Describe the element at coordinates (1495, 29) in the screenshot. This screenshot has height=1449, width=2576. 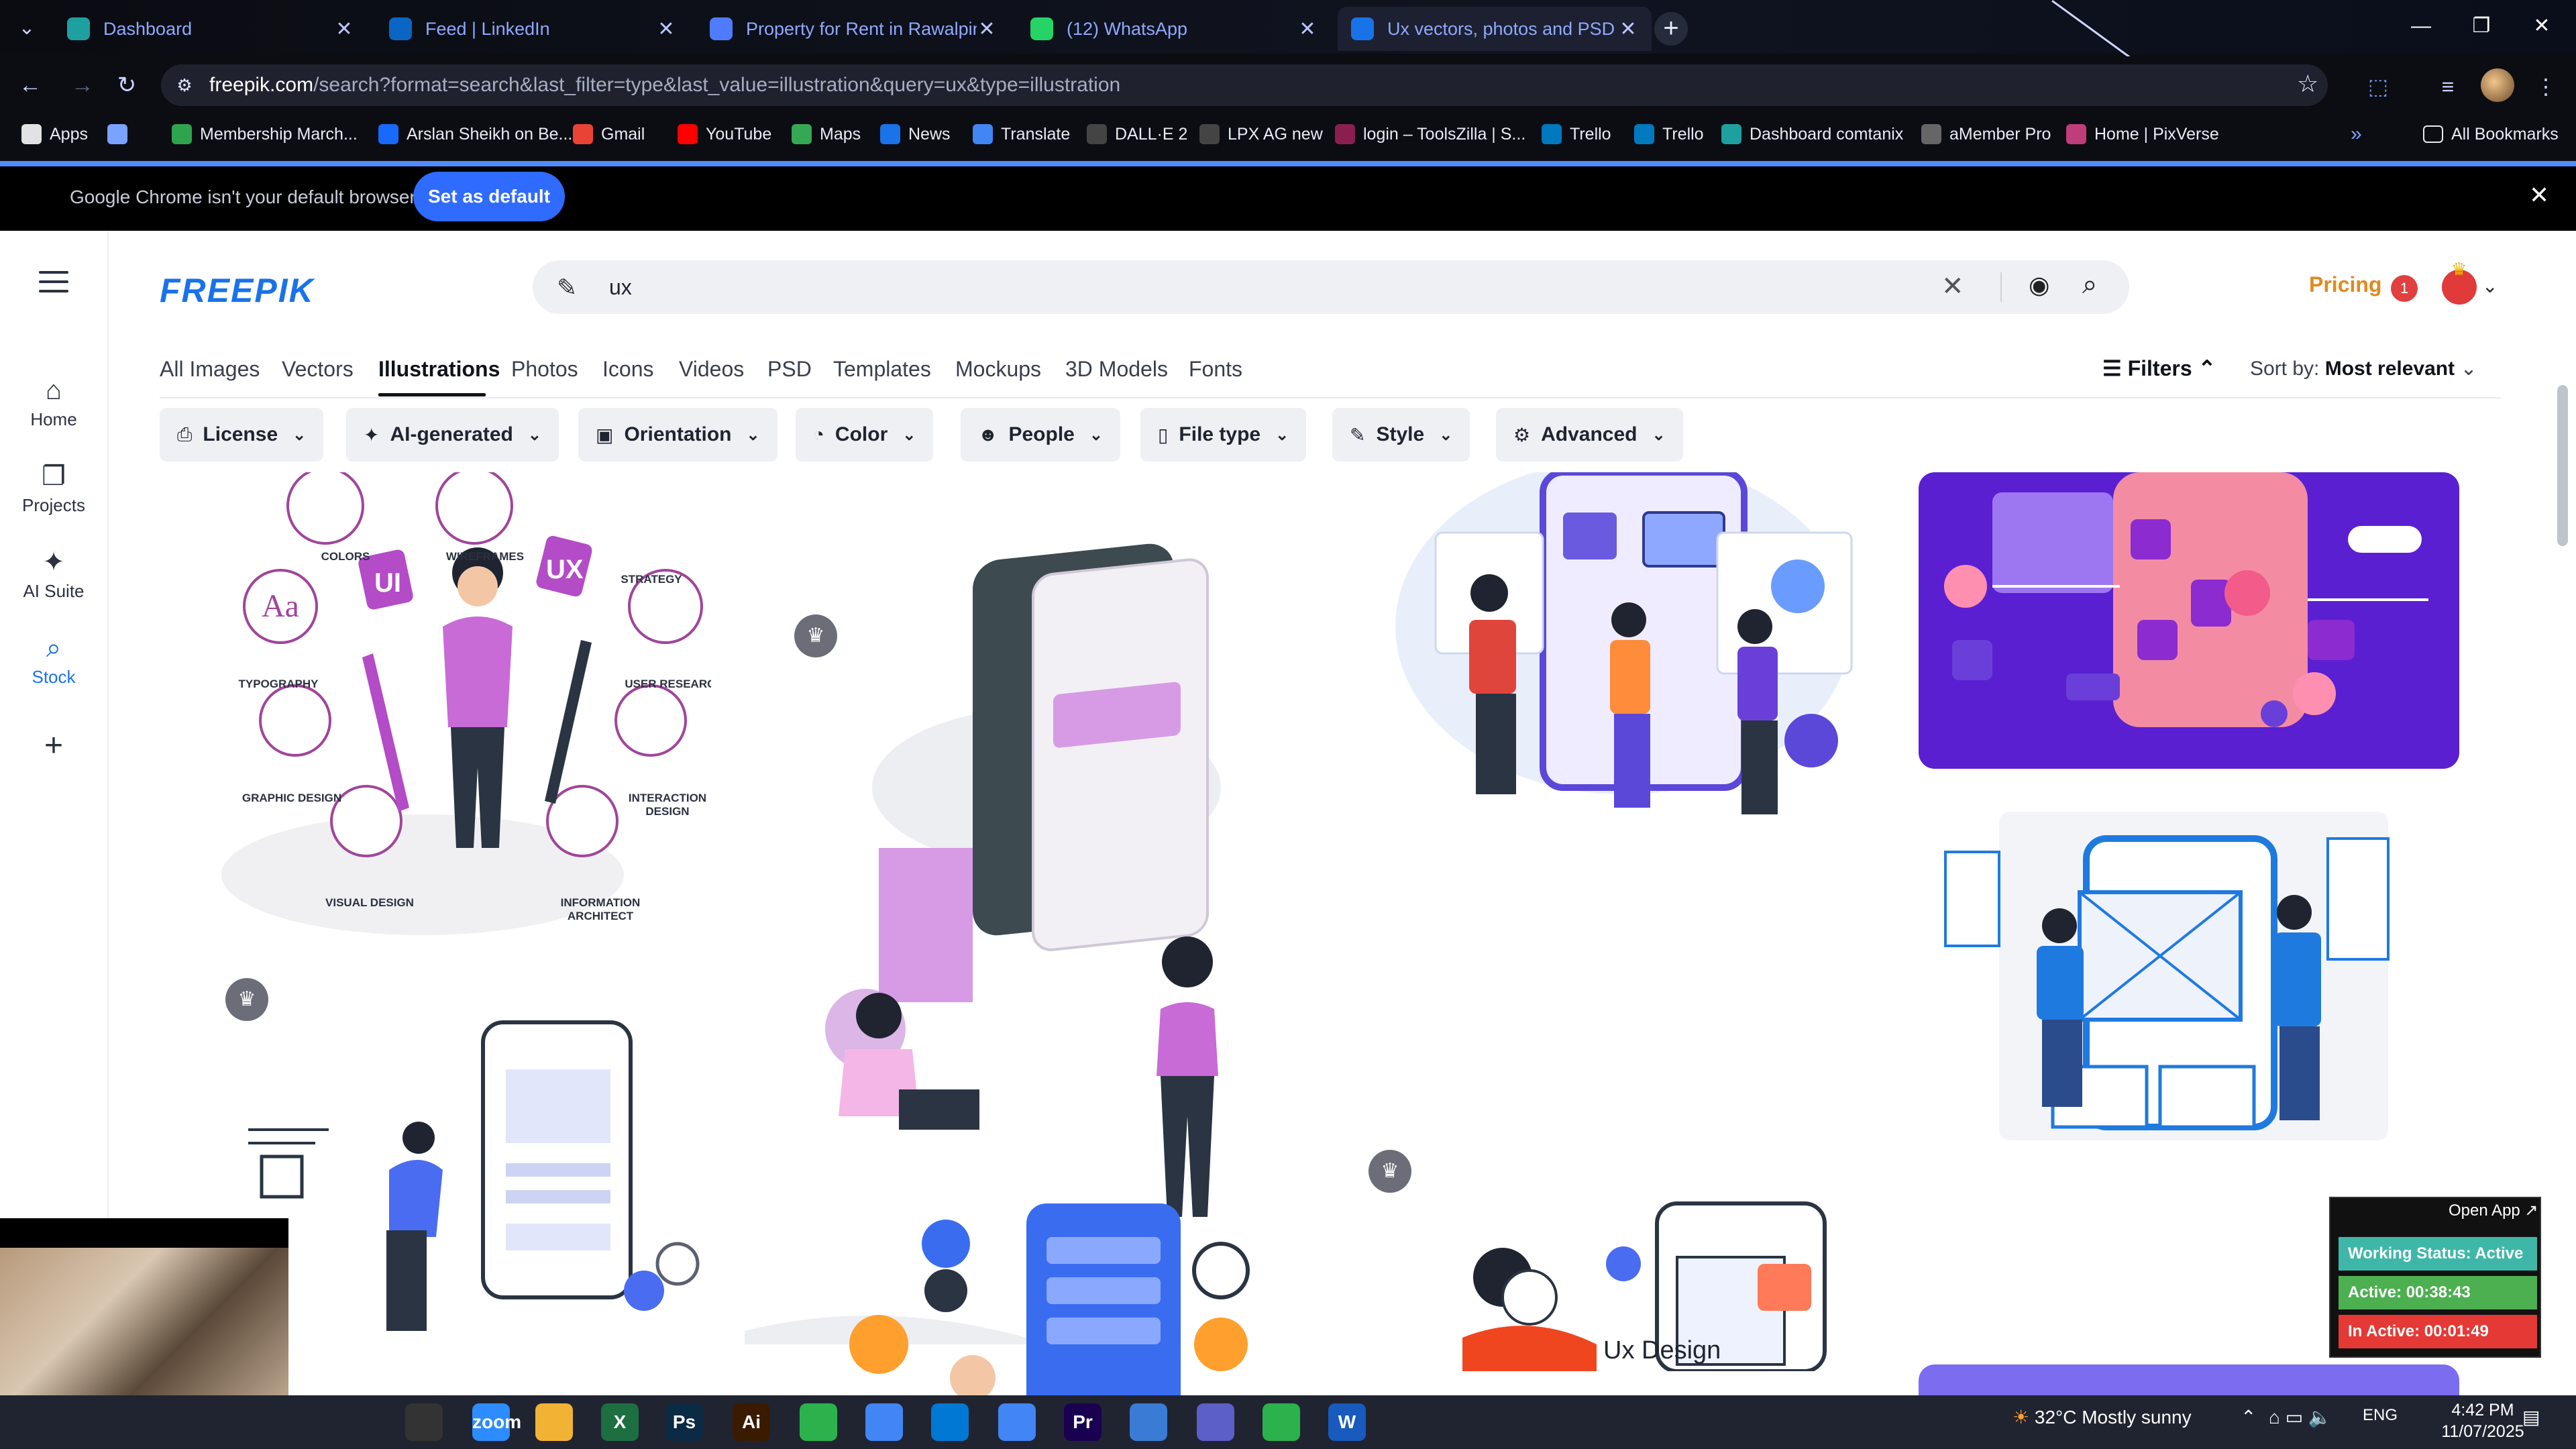
I see `tab-freepik: Ux vectors, photos and PSD files✕` at that location.